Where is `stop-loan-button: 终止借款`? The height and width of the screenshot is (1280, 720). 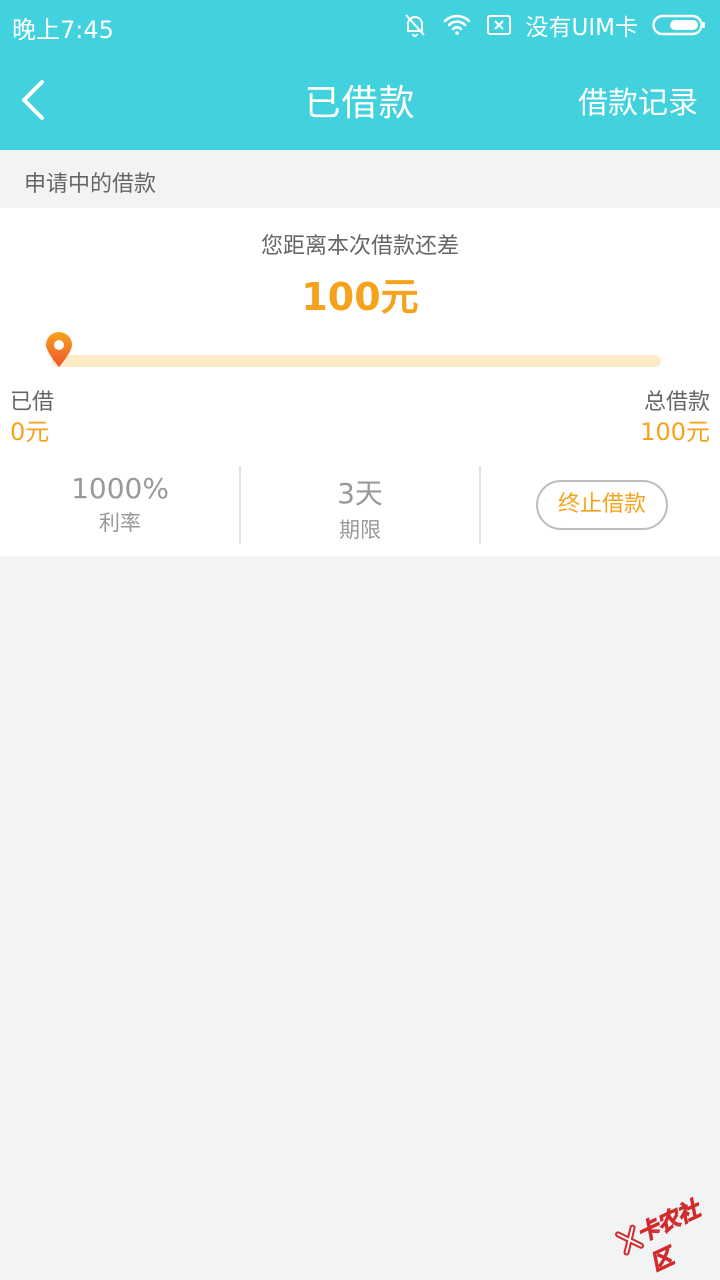 stop-loan-button: 终止借款 is located at coordinates (602, 505).